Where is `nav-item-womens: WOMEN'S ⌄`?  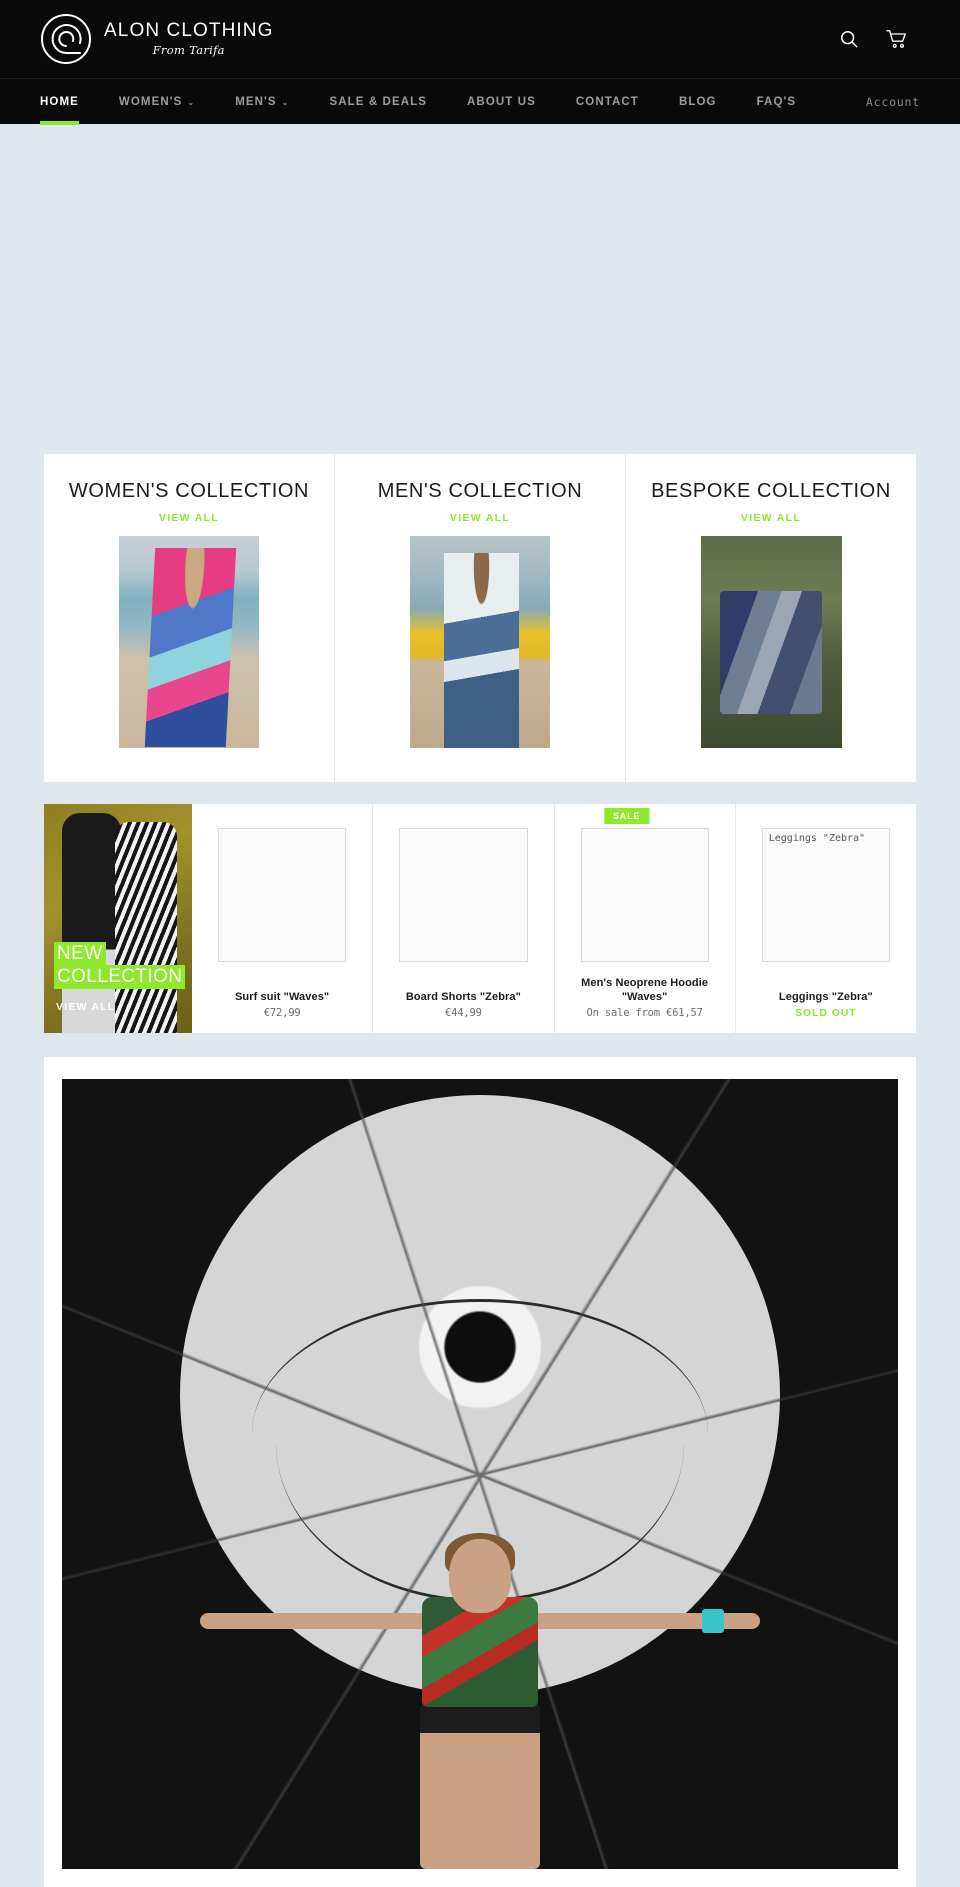
nav-item-womens: WOMEN'S ⌄ is located at coordinates (157, 101).